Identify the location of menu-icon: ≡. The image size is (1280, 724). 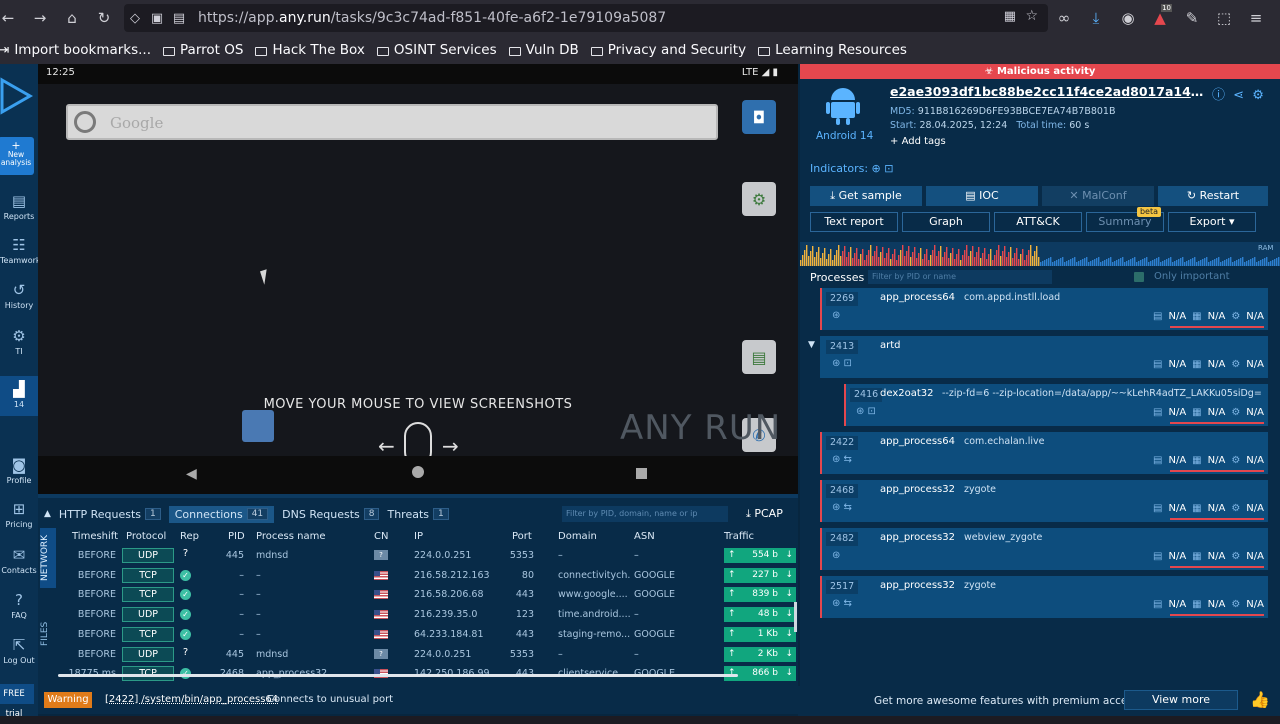
(1256, 18).